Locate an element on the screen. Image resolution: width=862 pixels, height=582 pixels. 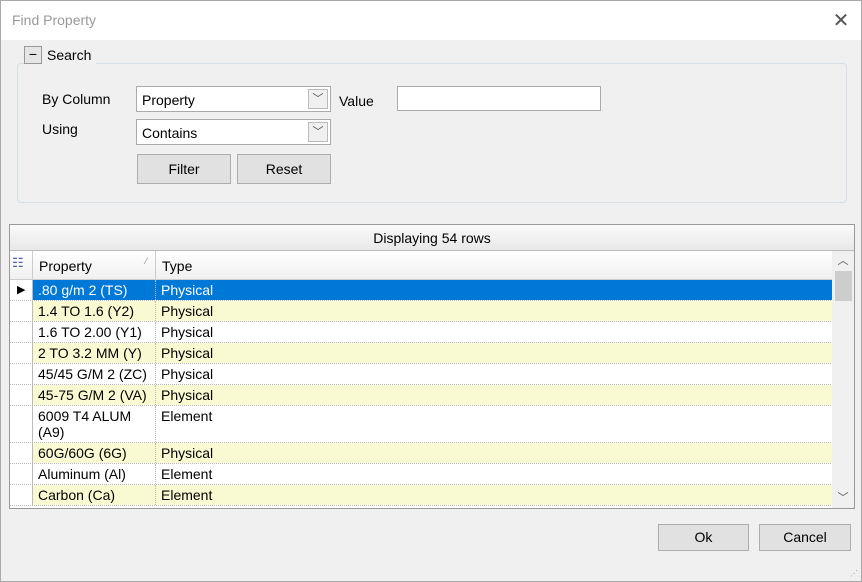
filter-button: Filter is located at coordinates (184, 169).